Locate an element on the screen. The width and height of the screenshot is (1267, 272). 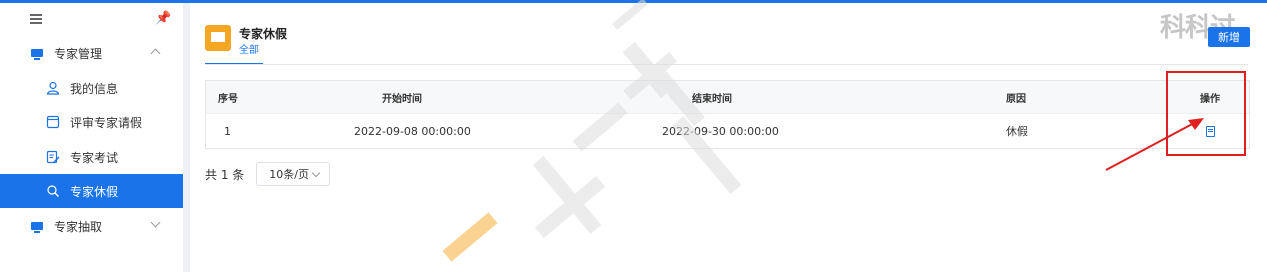
column-header: 开始时间 is located at coordinates (402, 99).